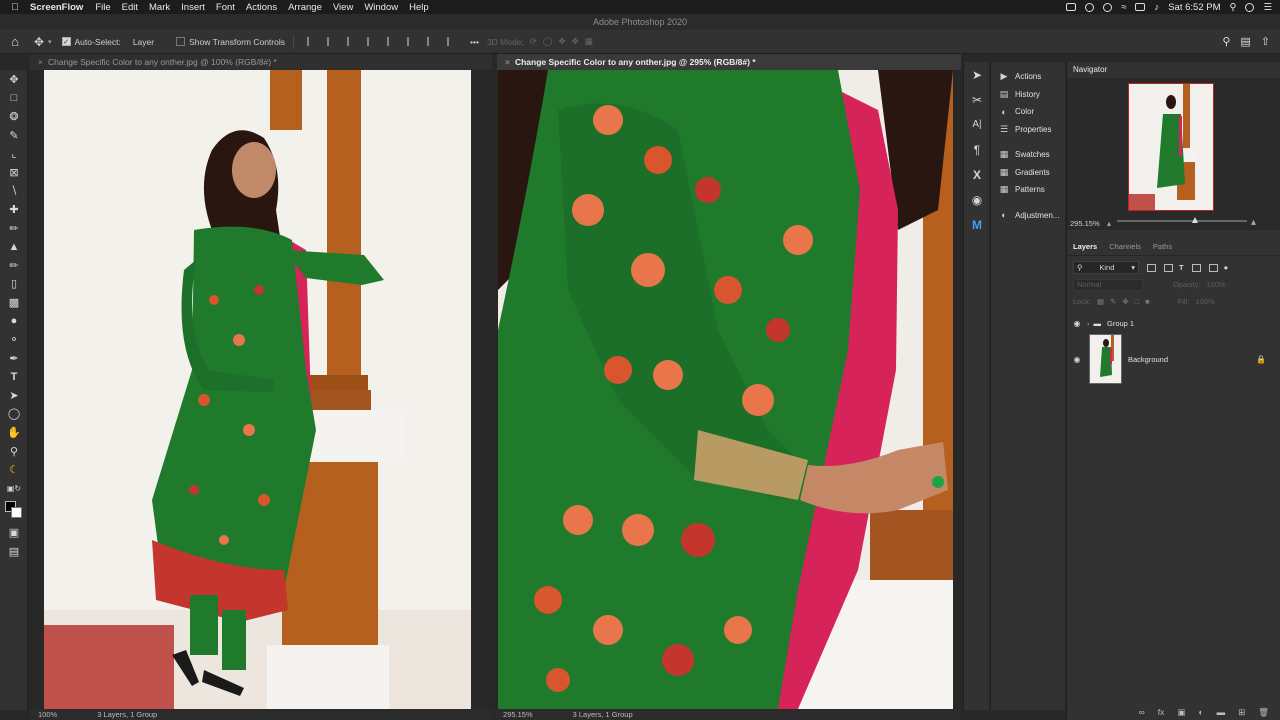  Describe the element at coordinates (419, 7) in the screenshot. I see `menu-help: Help` at that location.